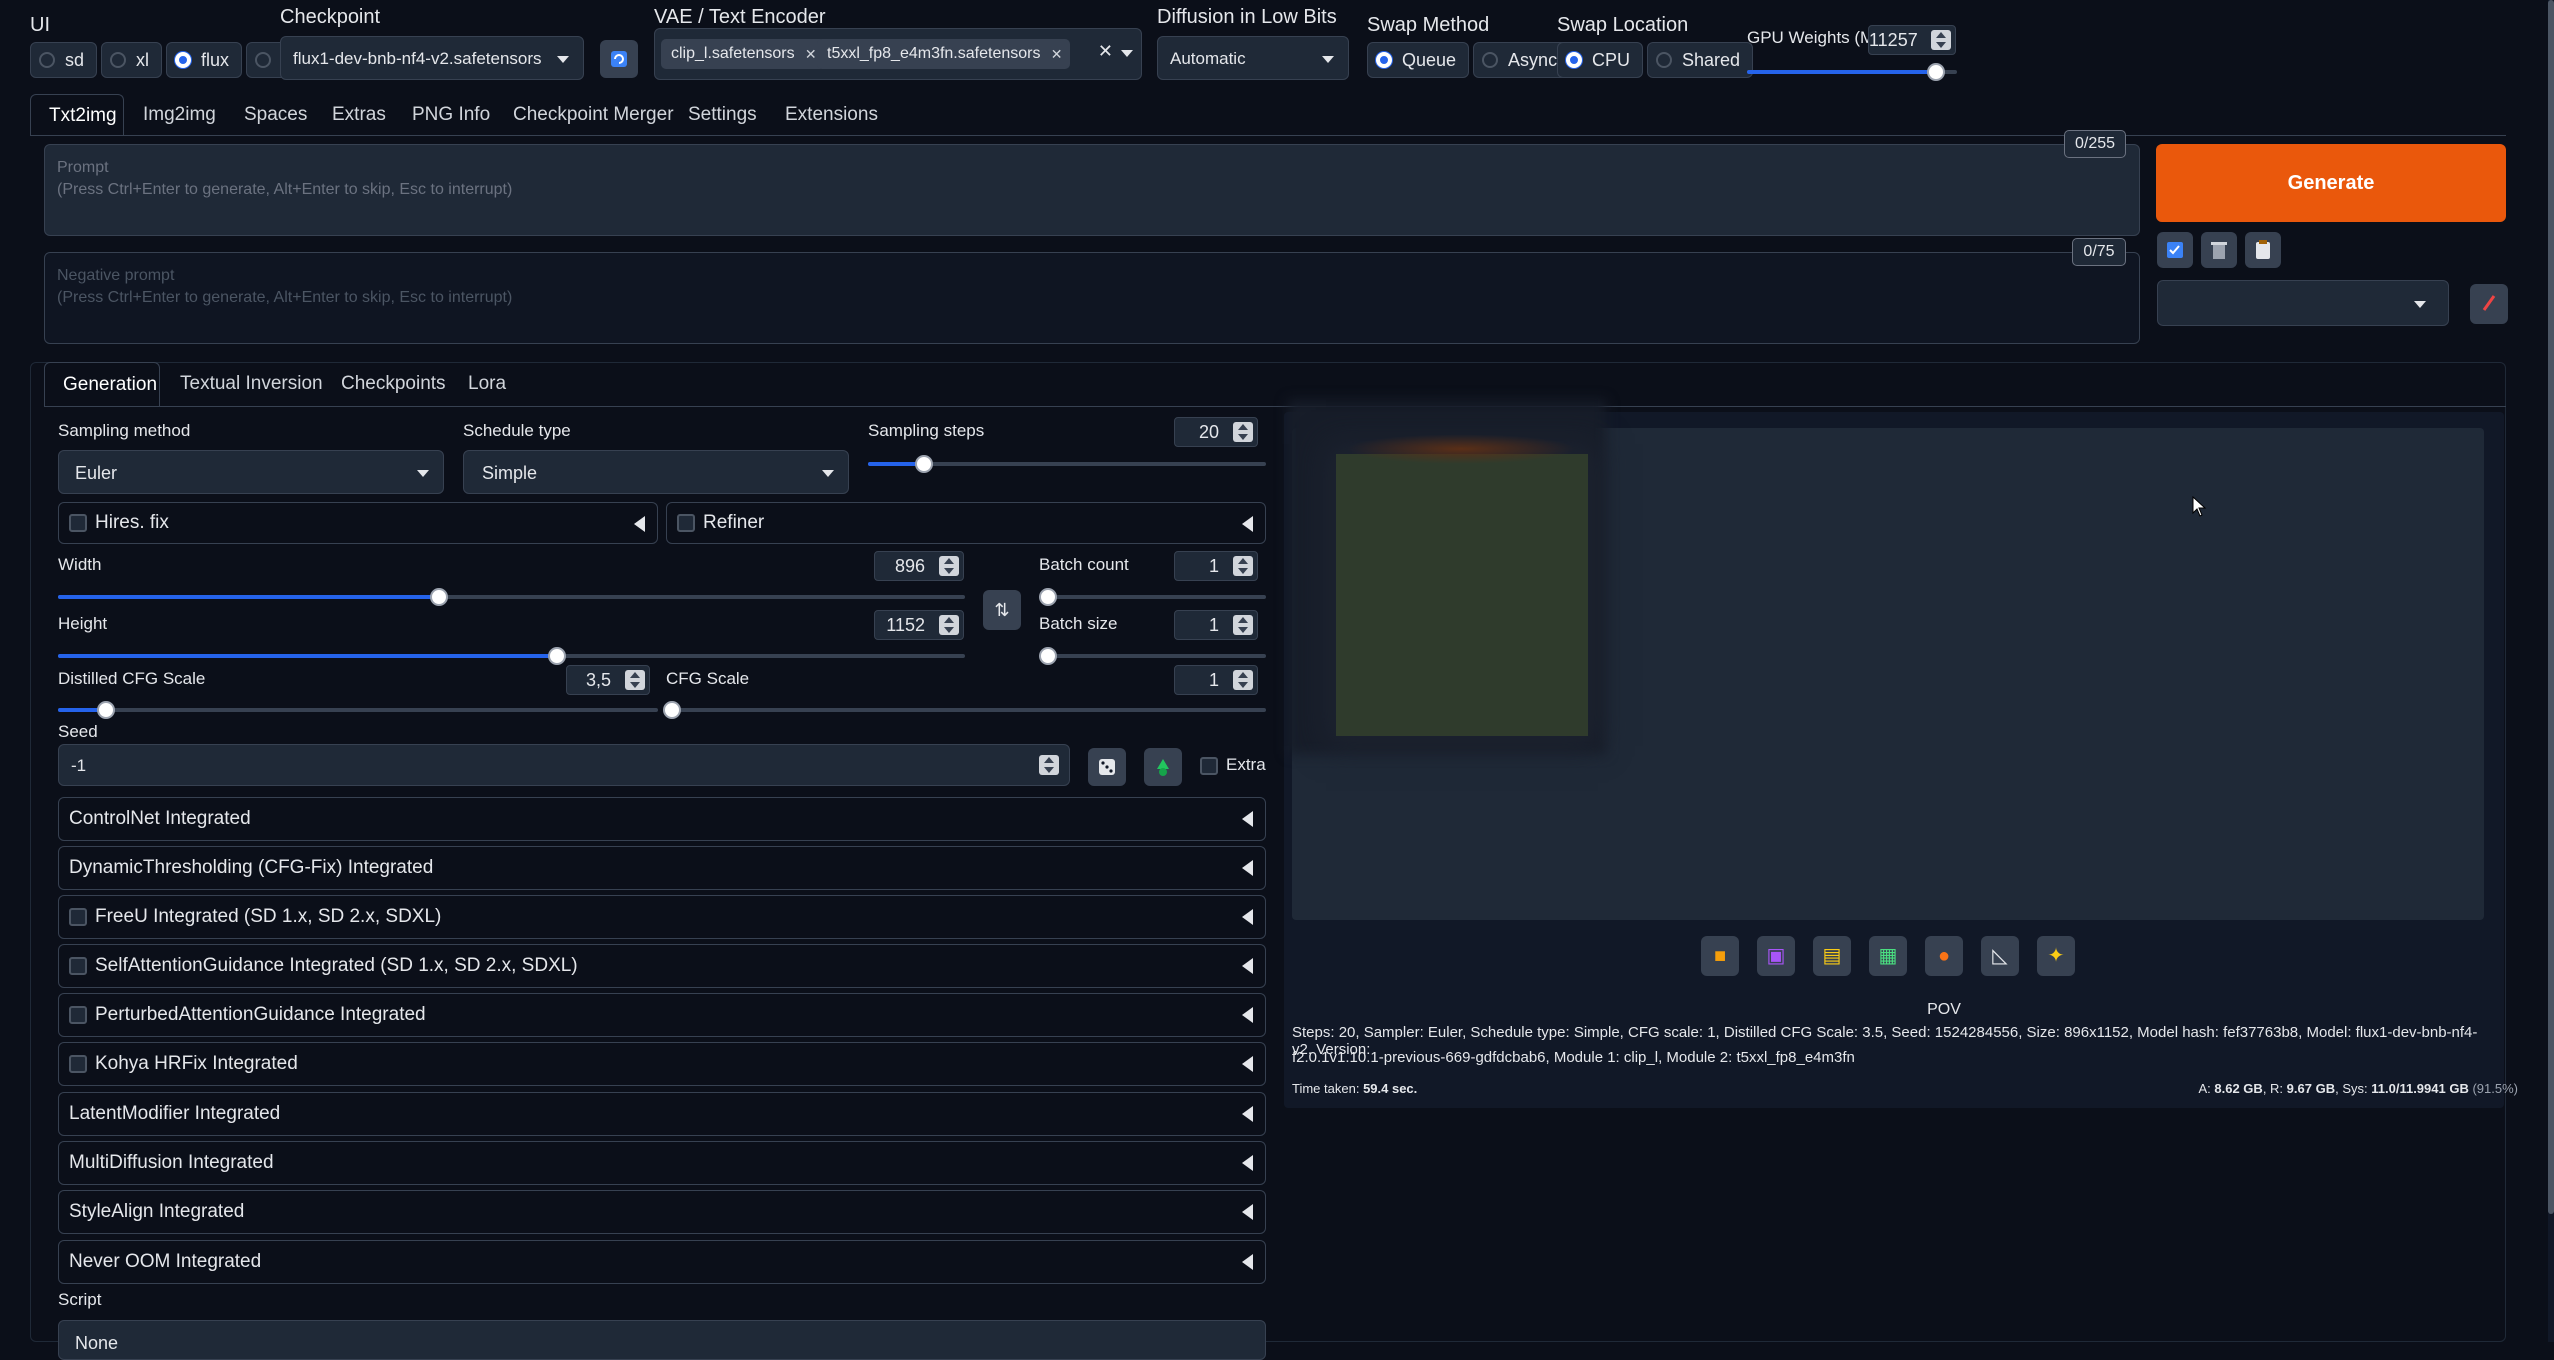  Describe the element at coordinates (1462, 595) in the screenshot. I see `generated-image-thumbnail` at that location.